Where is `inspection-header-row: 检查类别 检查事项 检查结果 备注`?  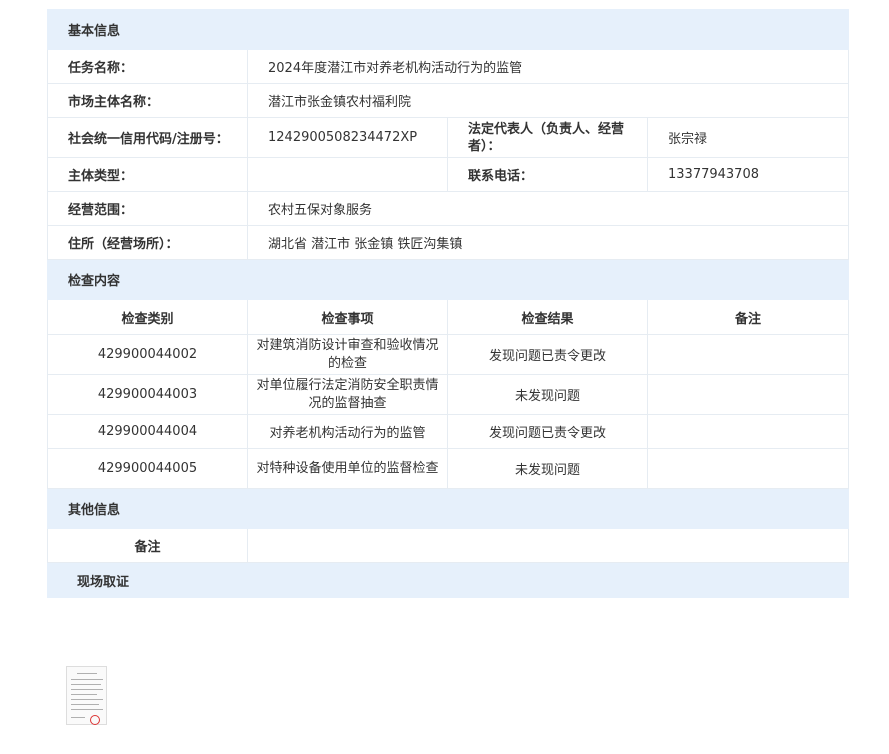
inspection-header-row: 检查类别 检查事项 检查结果 备注 is located at coordinates (448, 317).